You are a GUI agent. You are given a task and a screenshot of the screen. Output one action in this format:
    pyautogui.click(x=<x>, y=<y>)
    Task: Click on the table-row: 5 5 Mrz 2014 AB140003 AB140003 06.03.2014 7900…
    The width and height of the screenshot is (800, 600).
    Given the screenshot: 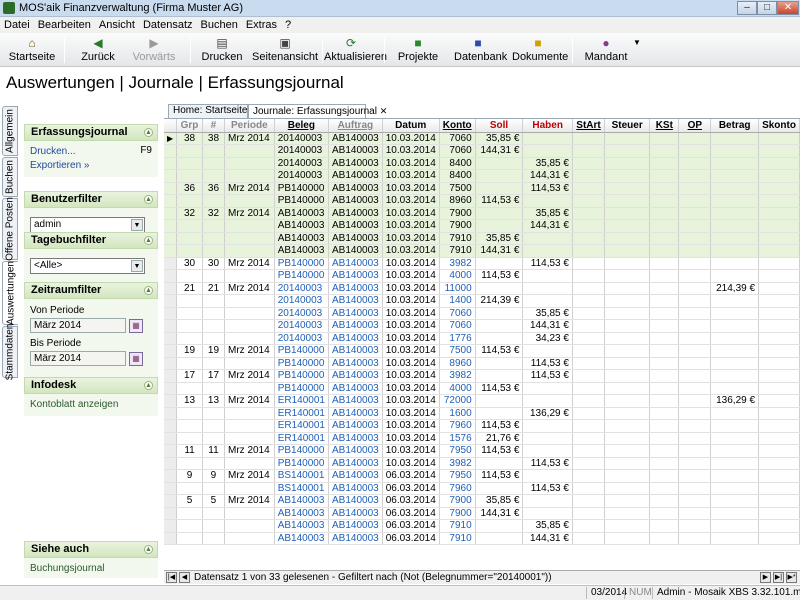 What is the action you would take?
    pyautogui.click(x=482, y=501)
    